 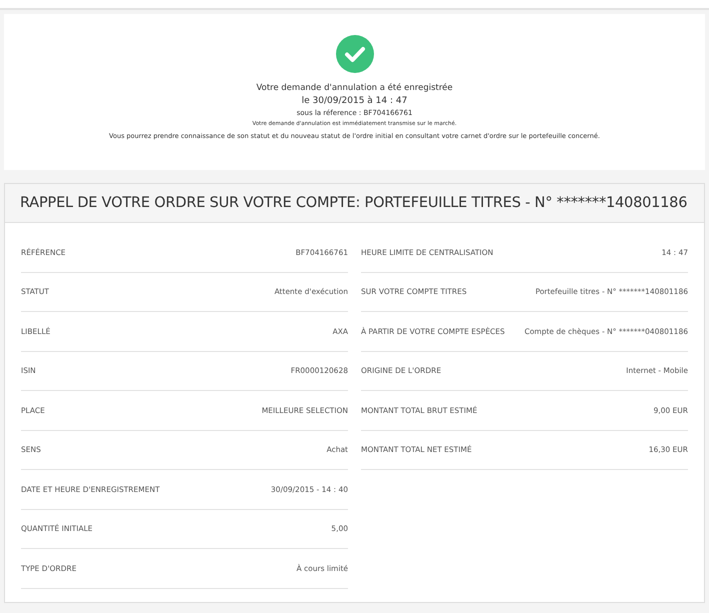 What do you see at coordinates (354, 203) in the screenshot?
I see `card-title: RAPPEL DE VOTRE ORDRE SUR VOTRE COMPTE: PORTEFEUILLE TITRES - N° *******140801186` at bounding box center [354, 203].